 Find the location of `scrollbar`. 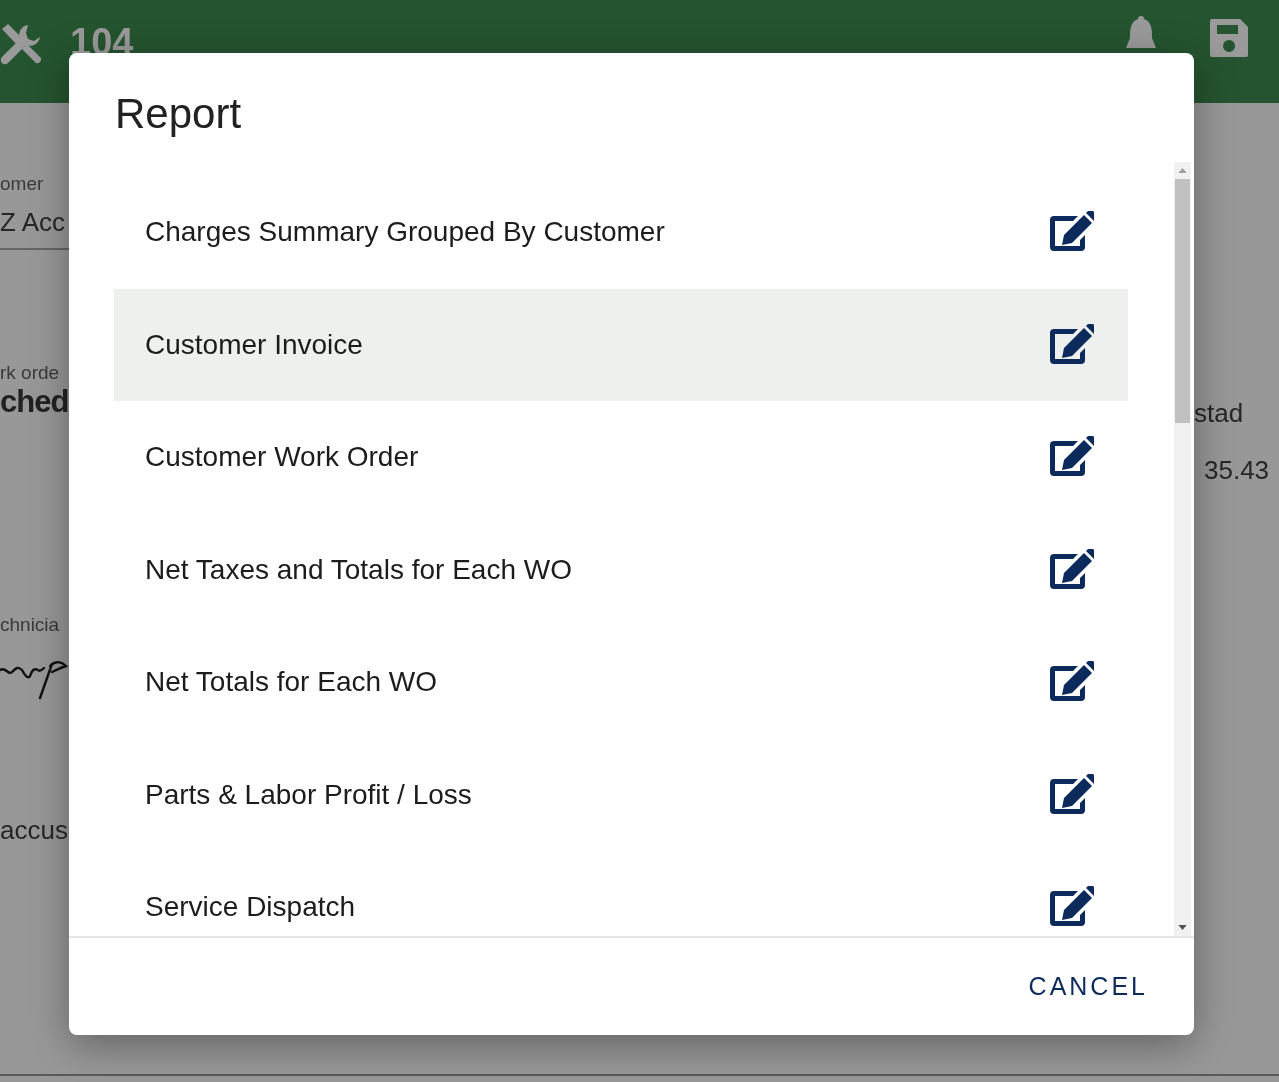

scrollbar is located at coordinates (1182, 549).